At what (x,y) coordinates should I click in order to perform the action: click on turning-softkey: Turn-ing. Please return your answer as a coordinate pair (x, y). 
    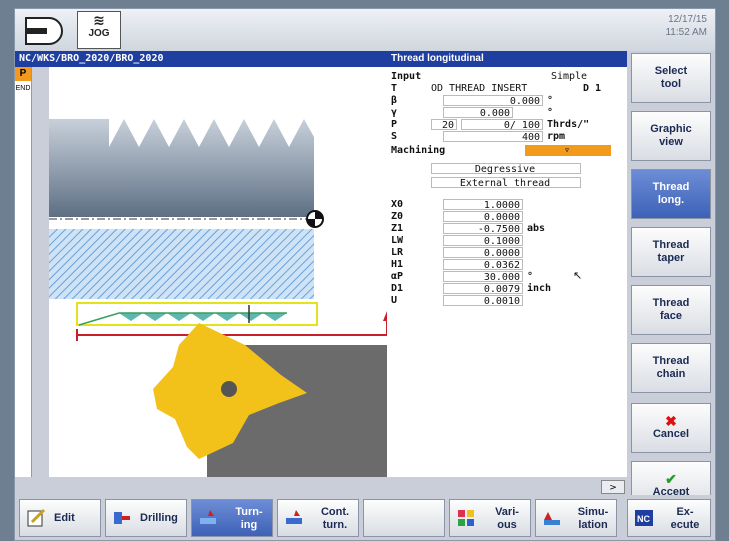
    Looking at the image, I should click on (232, 518).